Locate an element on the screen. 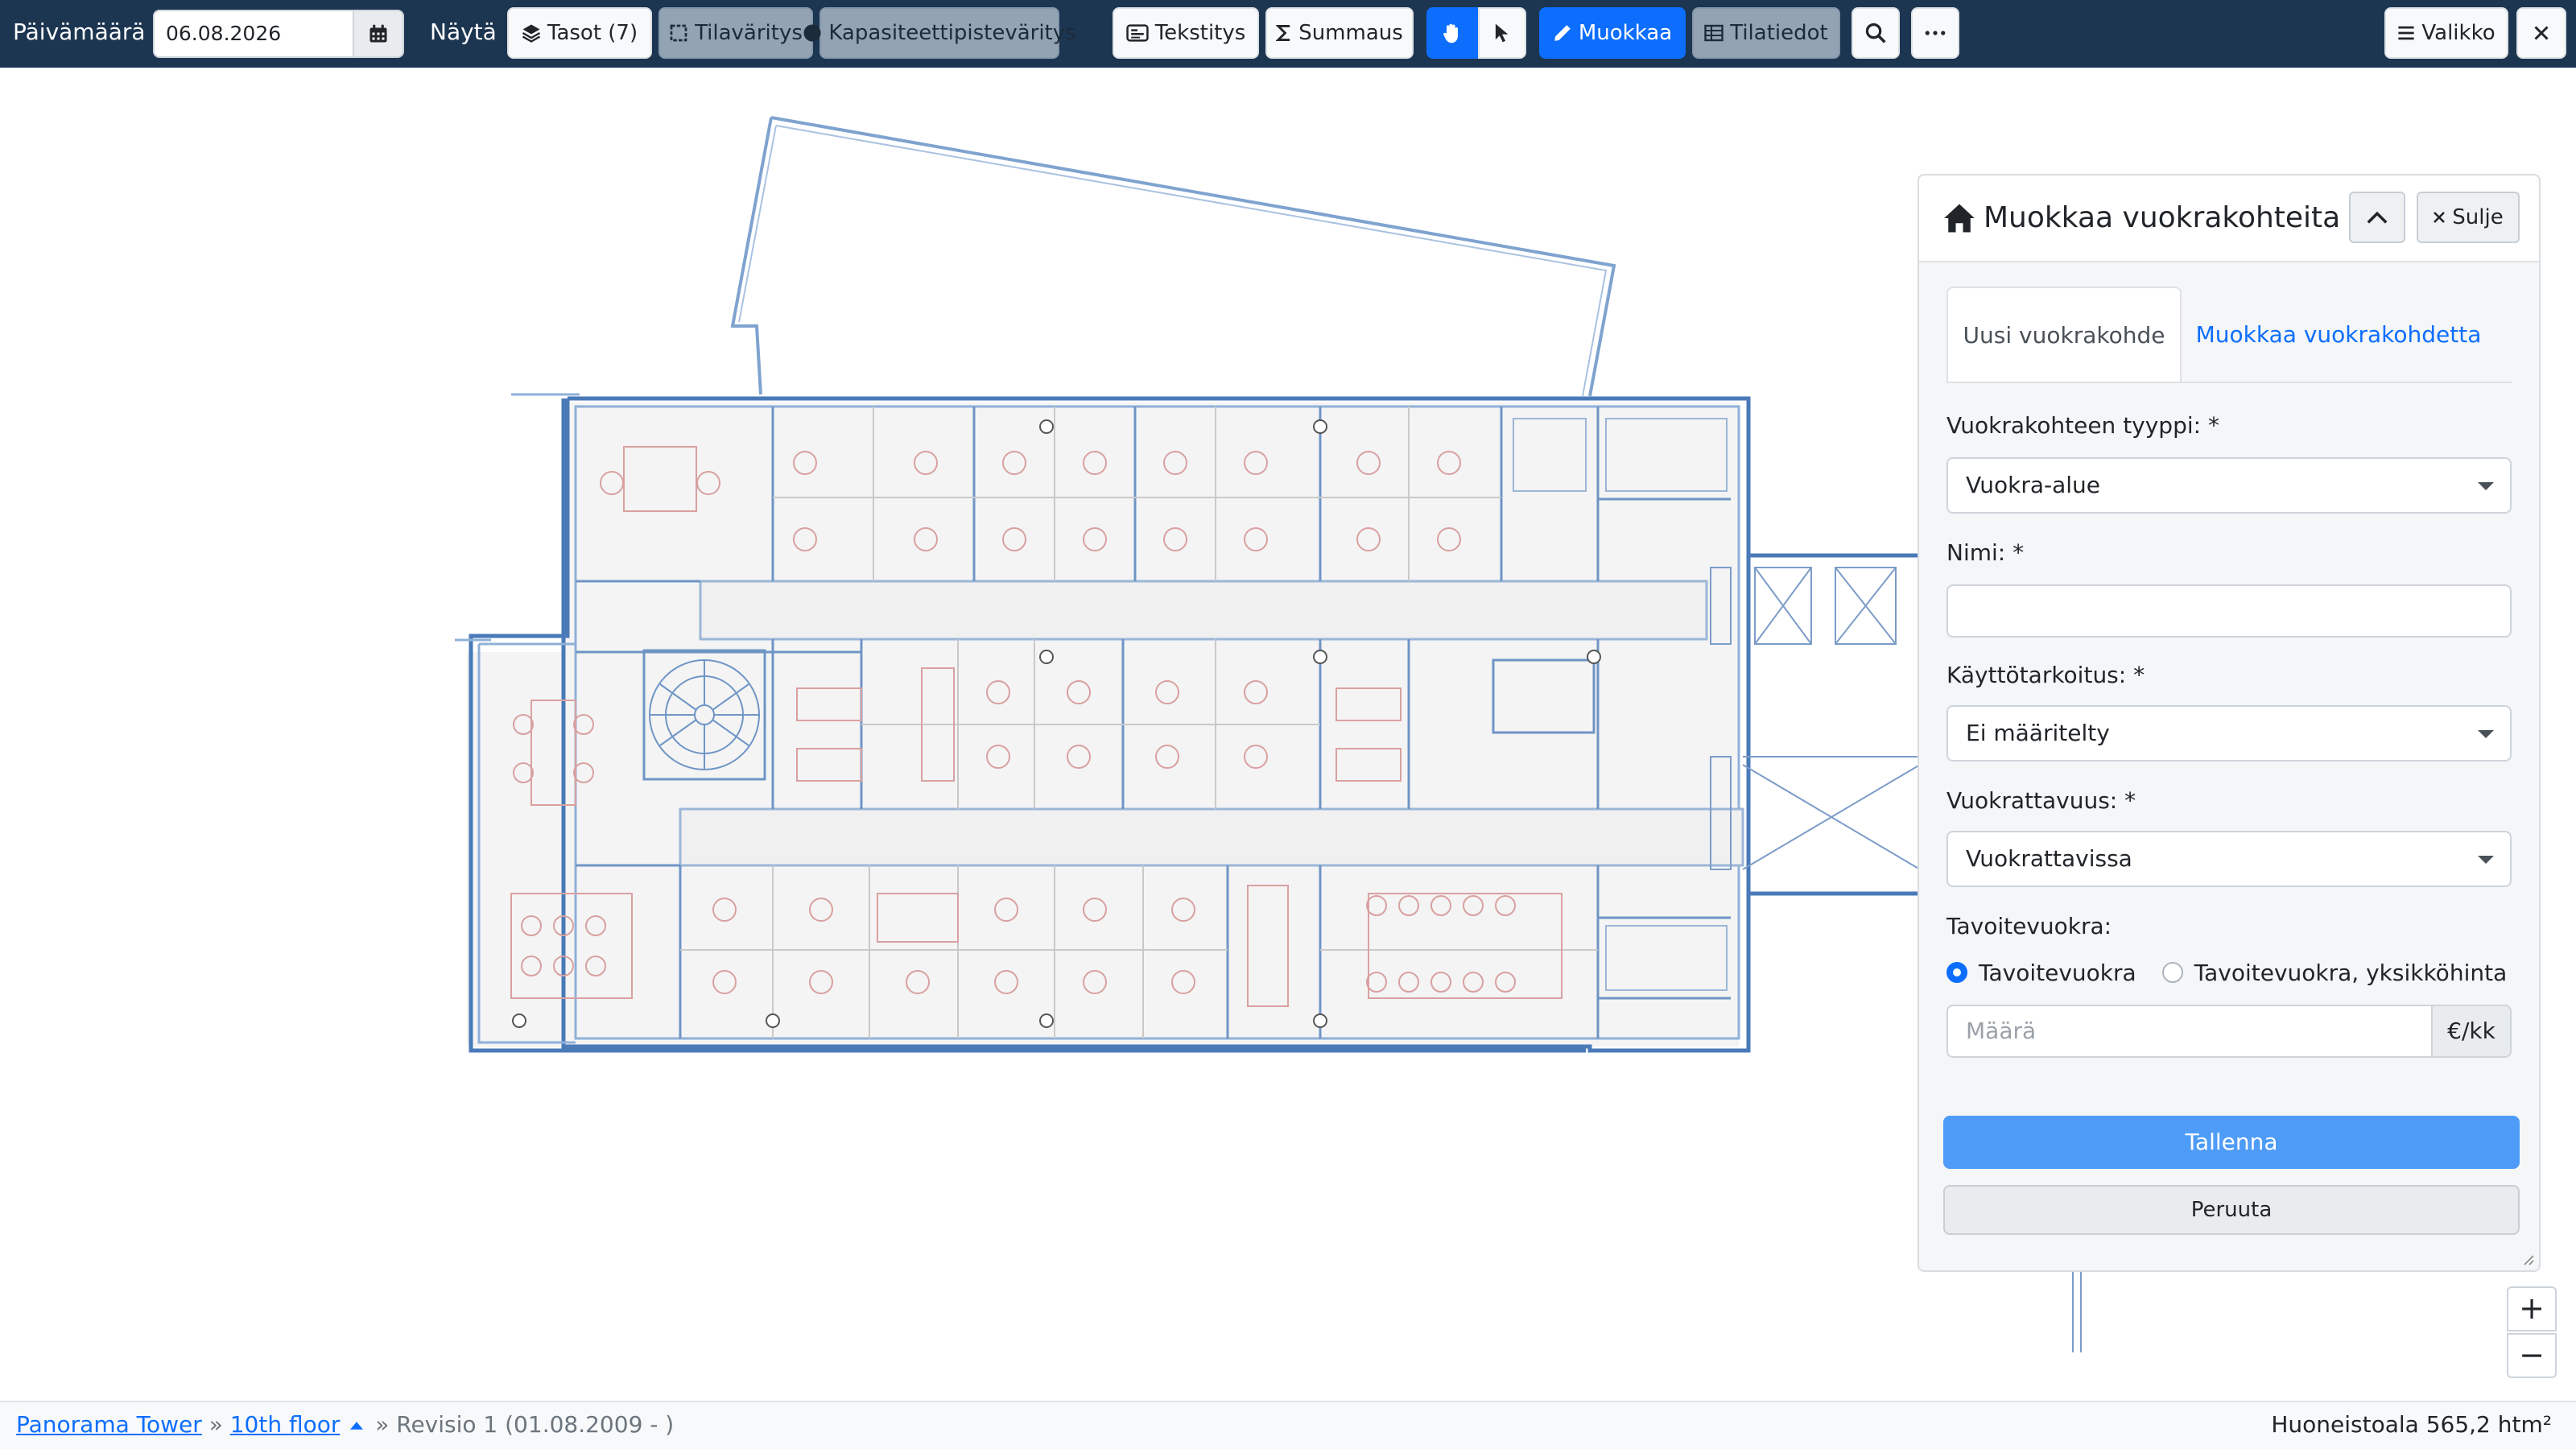 Image resolution: width=2576 pixels, height=1449 pixels. caret-up-icon is located at coordinates (357, 1425).